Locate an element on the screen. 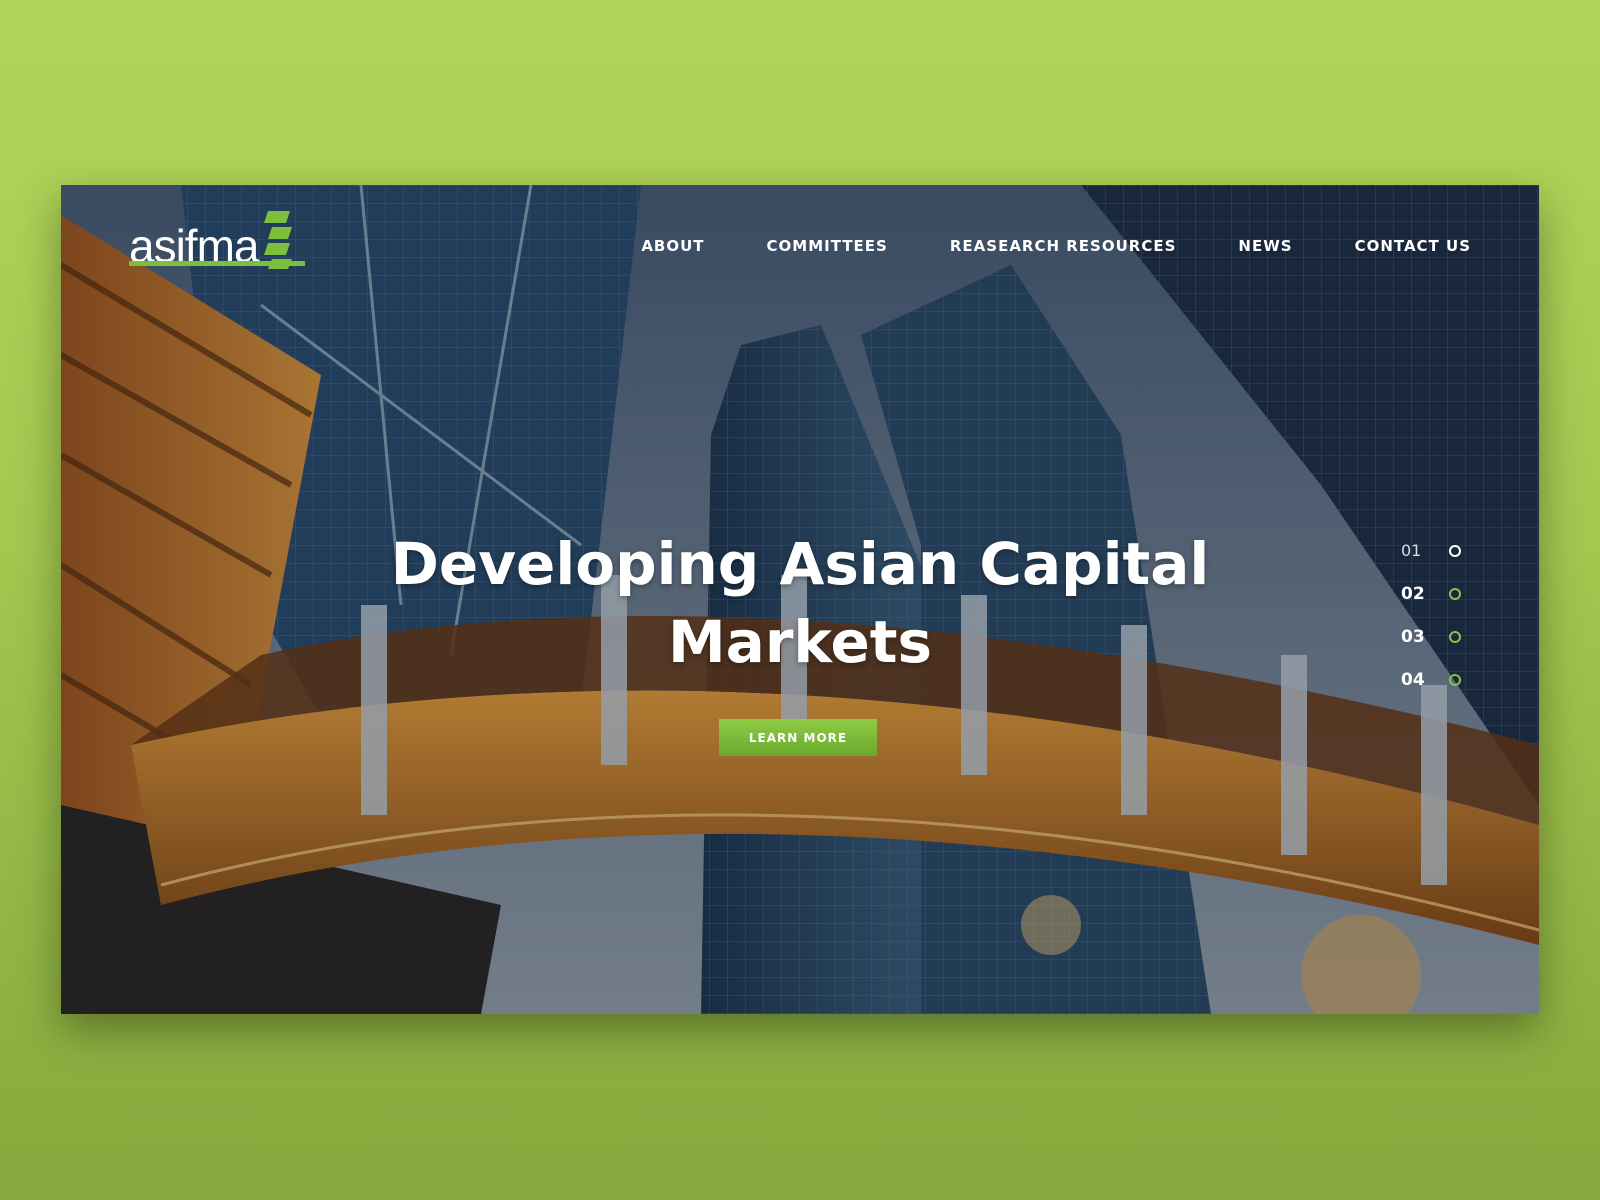 This screenshot has height=1200, width=1600. slide-indicator-04: 04 is located at coordinates (1431, 679).